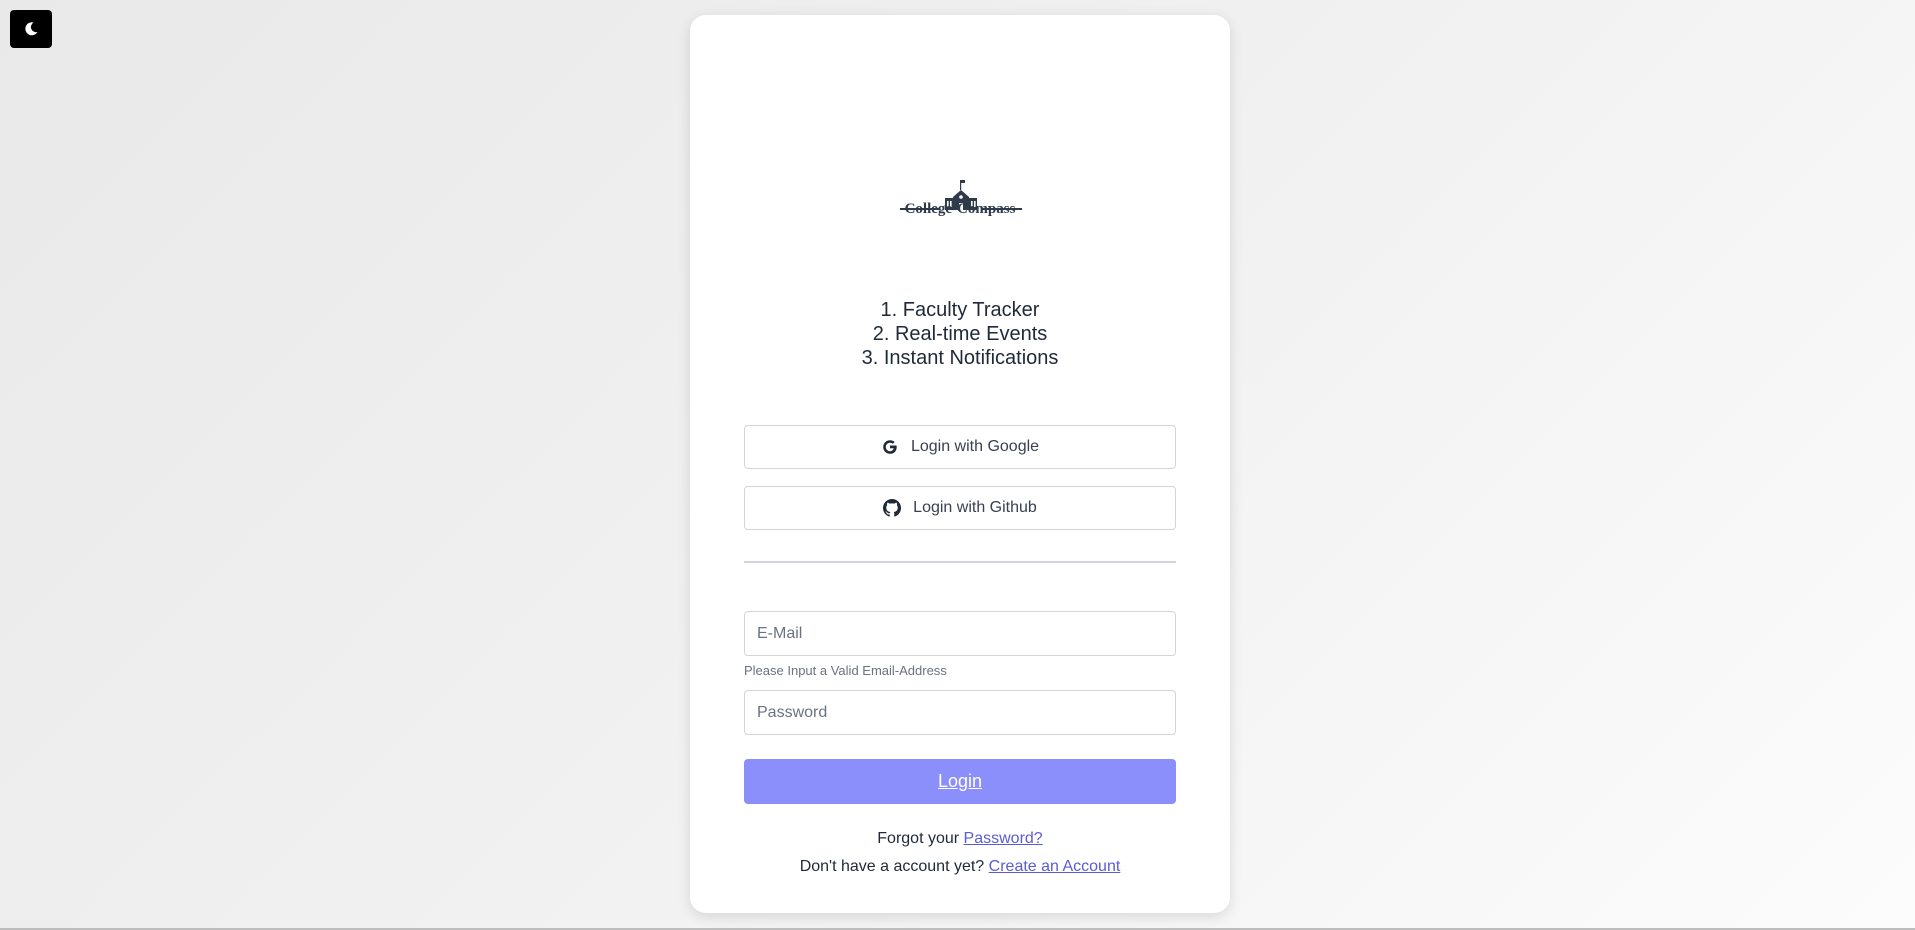 The image size is (1915, 930). Describe the element at coordinates (960, 209) in the screenshot. I see `logo-text: College-Compass` at that location.